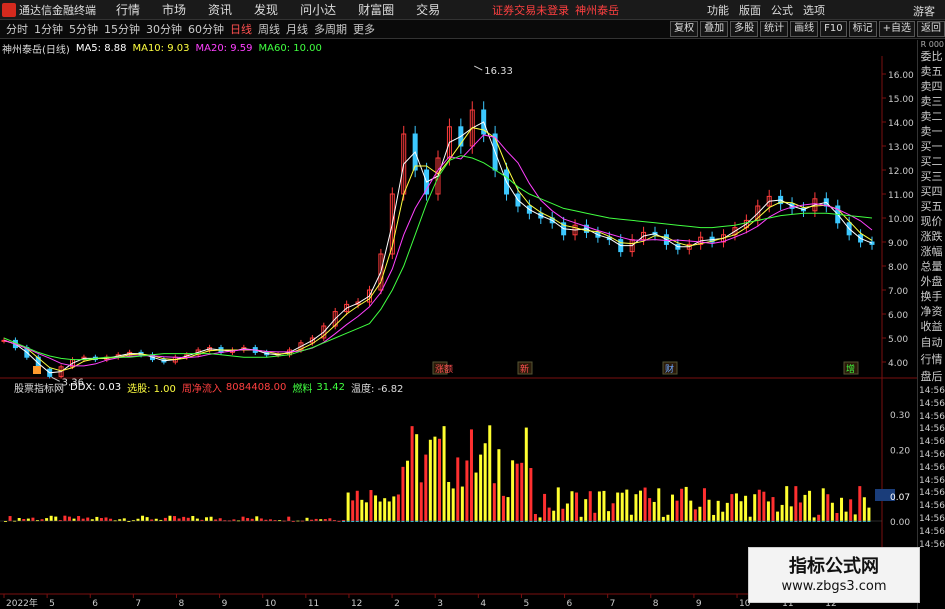  Describe the element at coordinates (151, 389) in the screenshot. I see `xuangu-label: 选股: 1.00` at that location.